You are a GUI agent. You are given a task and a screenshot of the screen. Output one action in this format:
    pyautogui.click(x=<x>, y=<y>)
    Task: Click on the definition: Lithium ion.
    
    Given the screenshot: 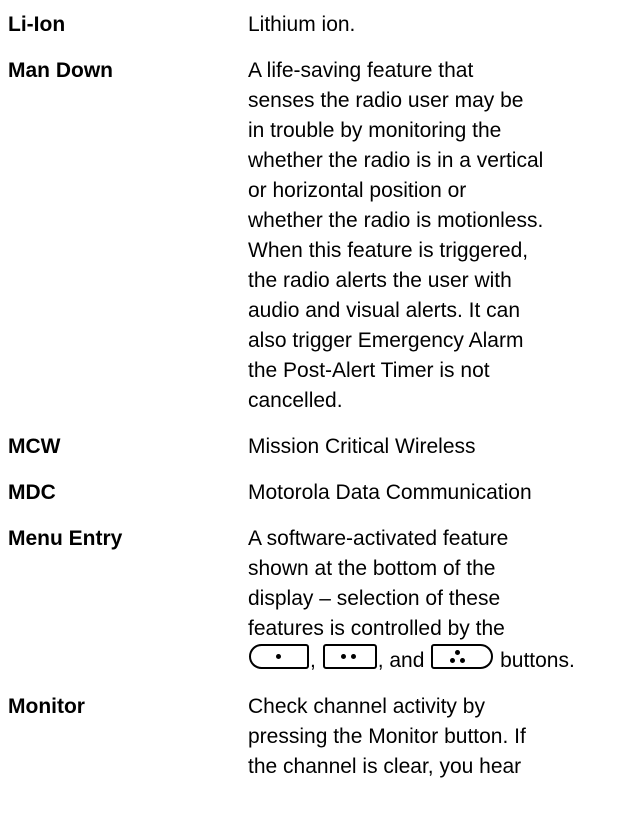 What is the action you would take?
    pyautogui.click(x=438, y=25)
    